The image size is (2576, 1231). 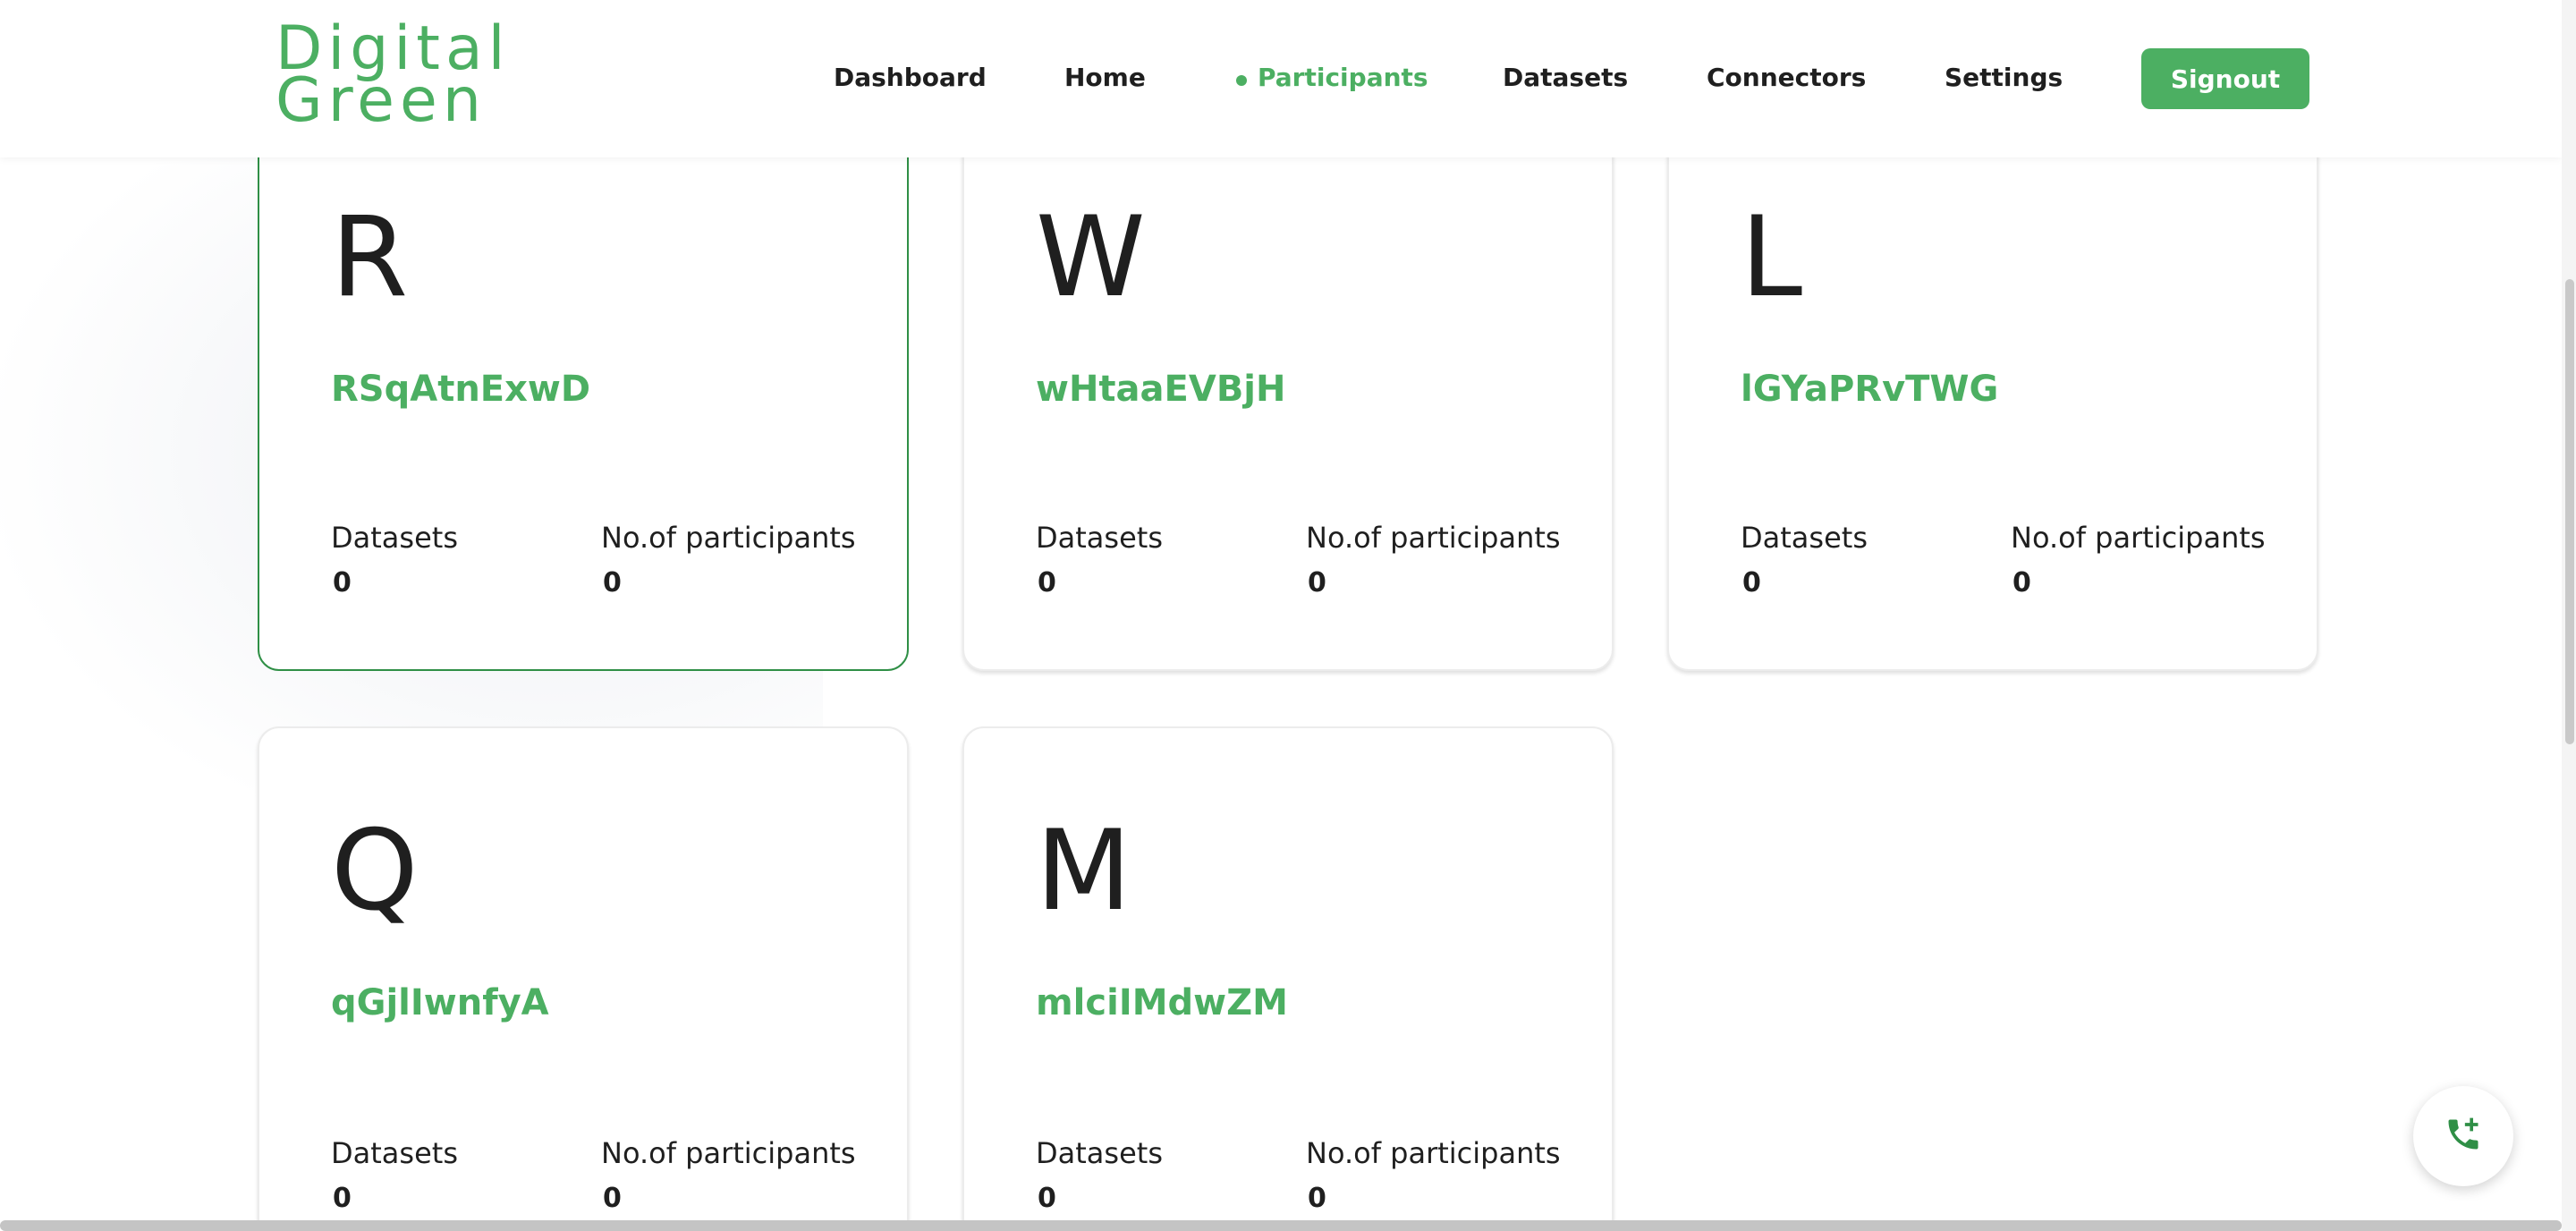 I want to click on card-initial: R, so click(x=370, y=257).